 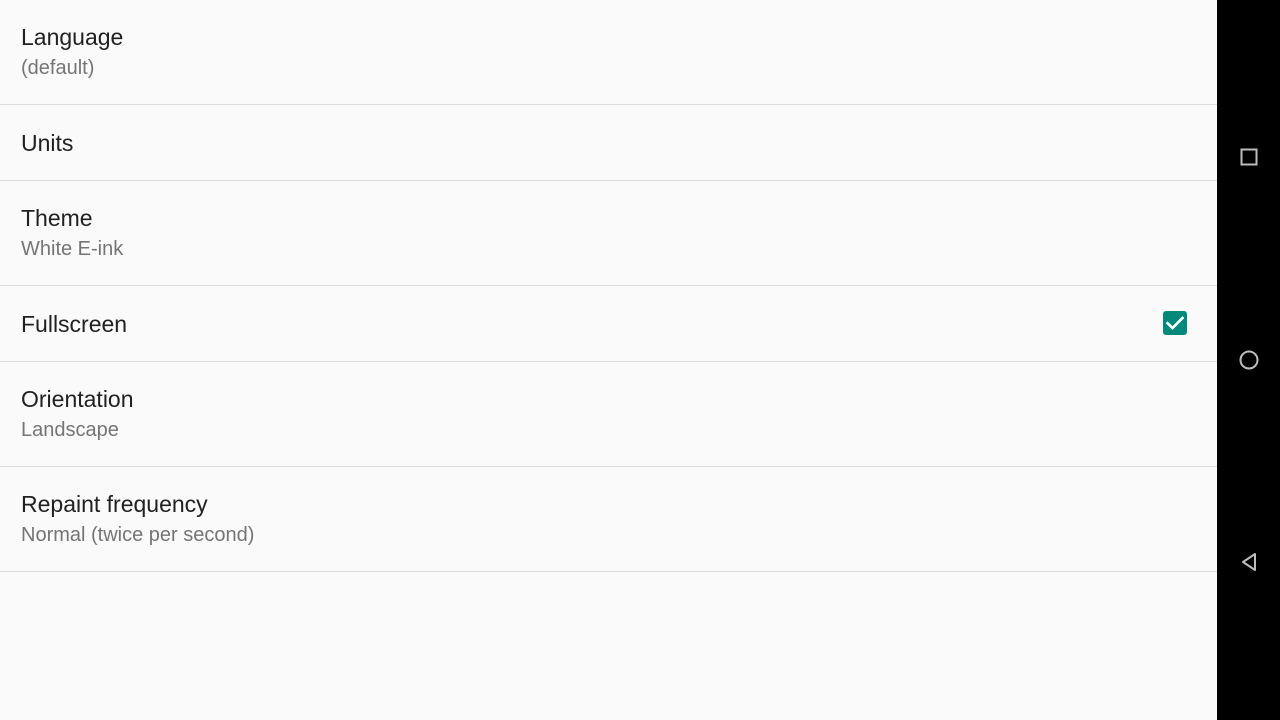 I want to click on recents-button, so click(x=1248, y=157).